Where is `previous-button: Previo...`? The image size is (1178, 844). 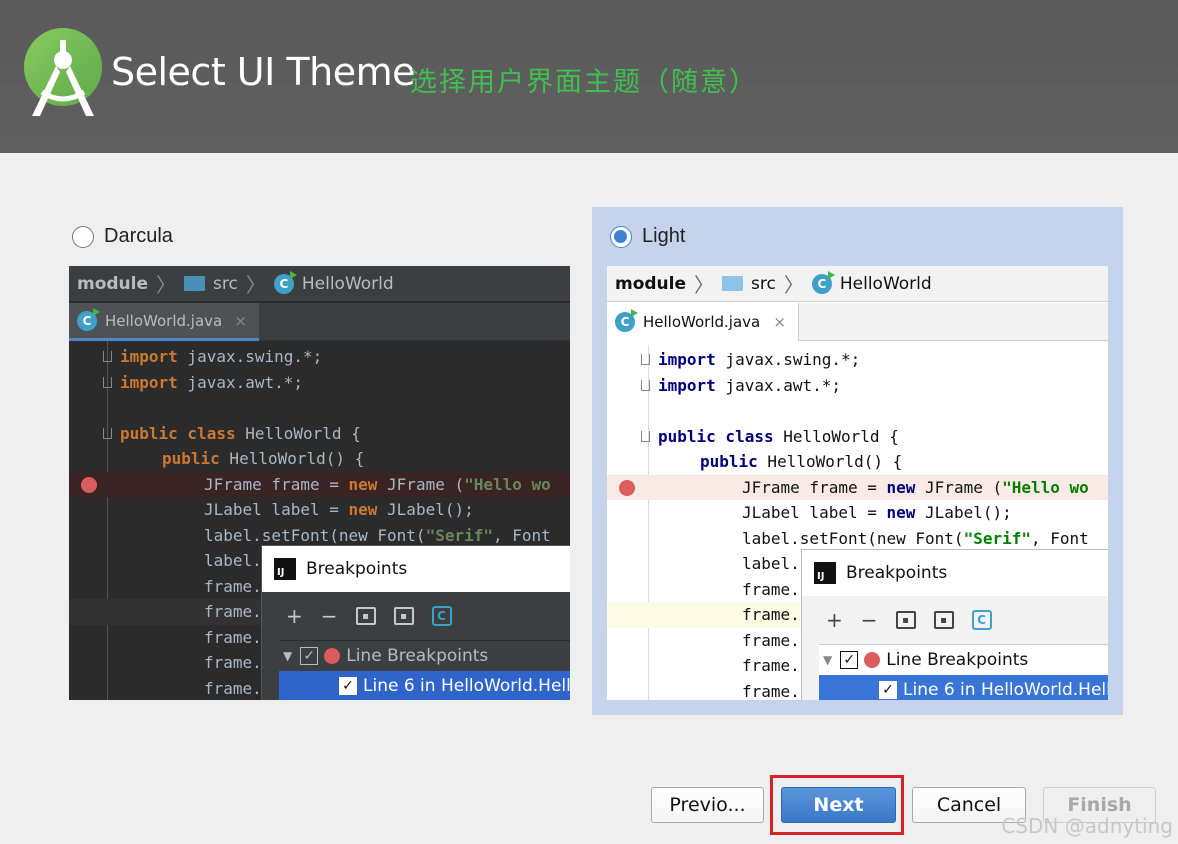
previous-button: Previo... is located at coordinates (707, 805).